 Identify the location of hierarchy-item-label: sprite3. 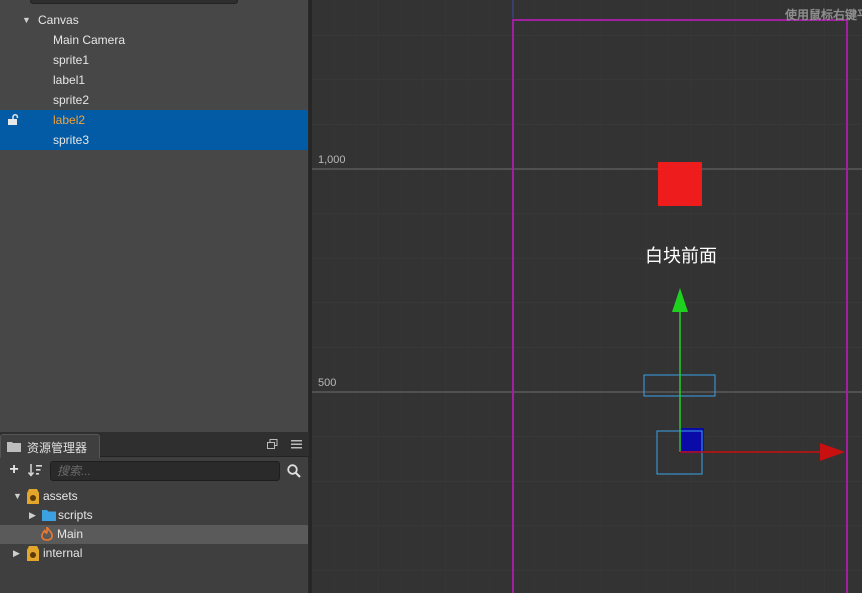
(71, 140).